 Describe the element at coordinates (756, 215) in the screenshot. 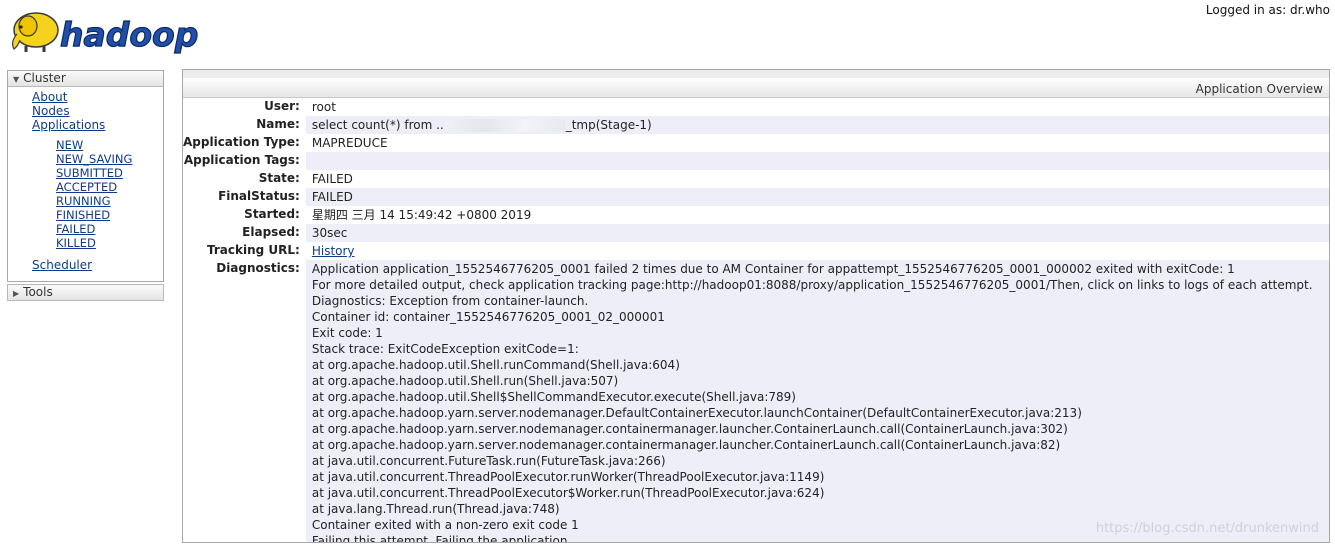

I see `row-started: Started: 星期四 三月 14 15:49:42 +0800 2019` at that location.